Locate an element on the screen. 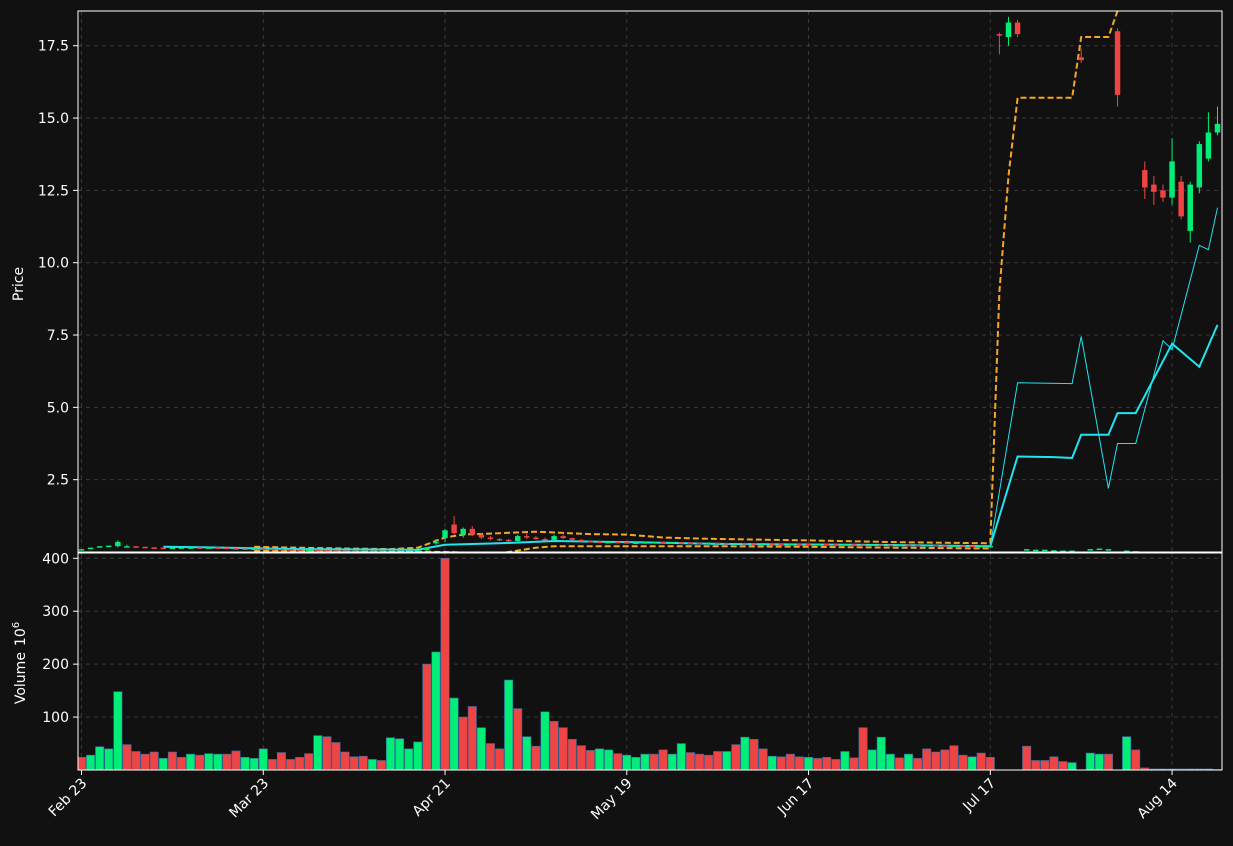 The image size is (1233, 846). x-tick-label: Aug 14 is located at coordinates (1157, 798).